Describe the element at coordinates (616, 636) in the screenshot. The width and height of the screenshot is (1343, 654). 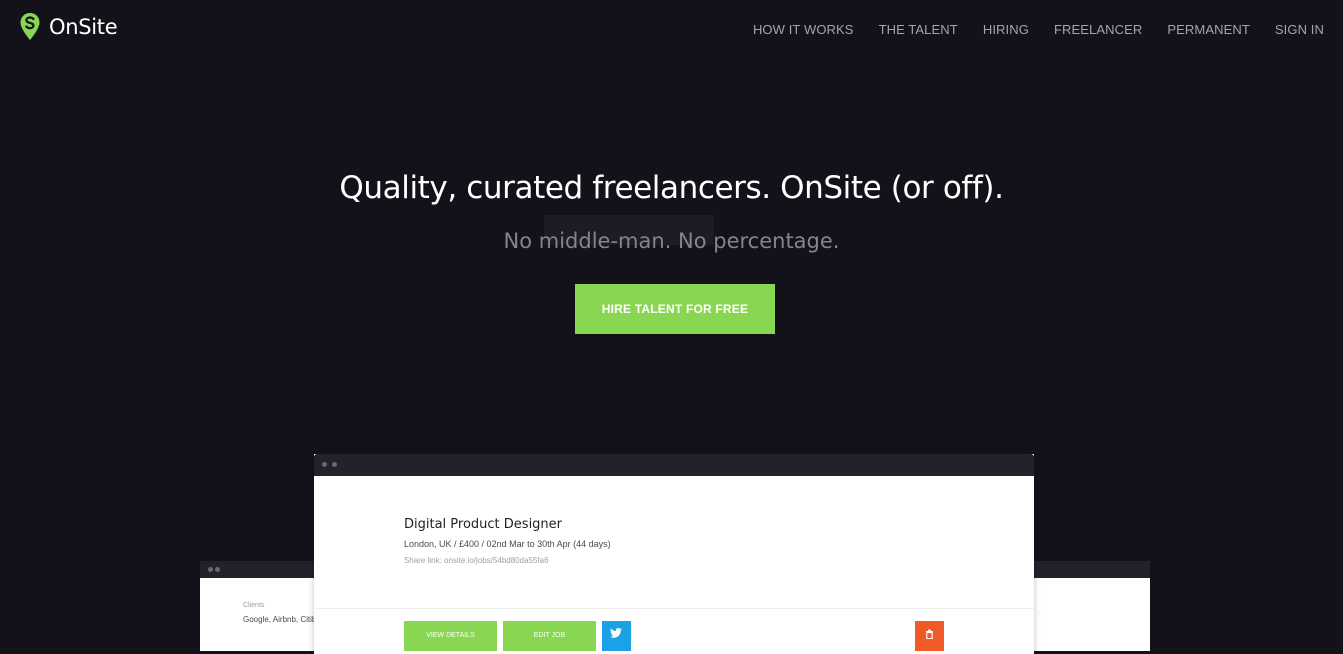
I see `twitter-share-button` at that location.